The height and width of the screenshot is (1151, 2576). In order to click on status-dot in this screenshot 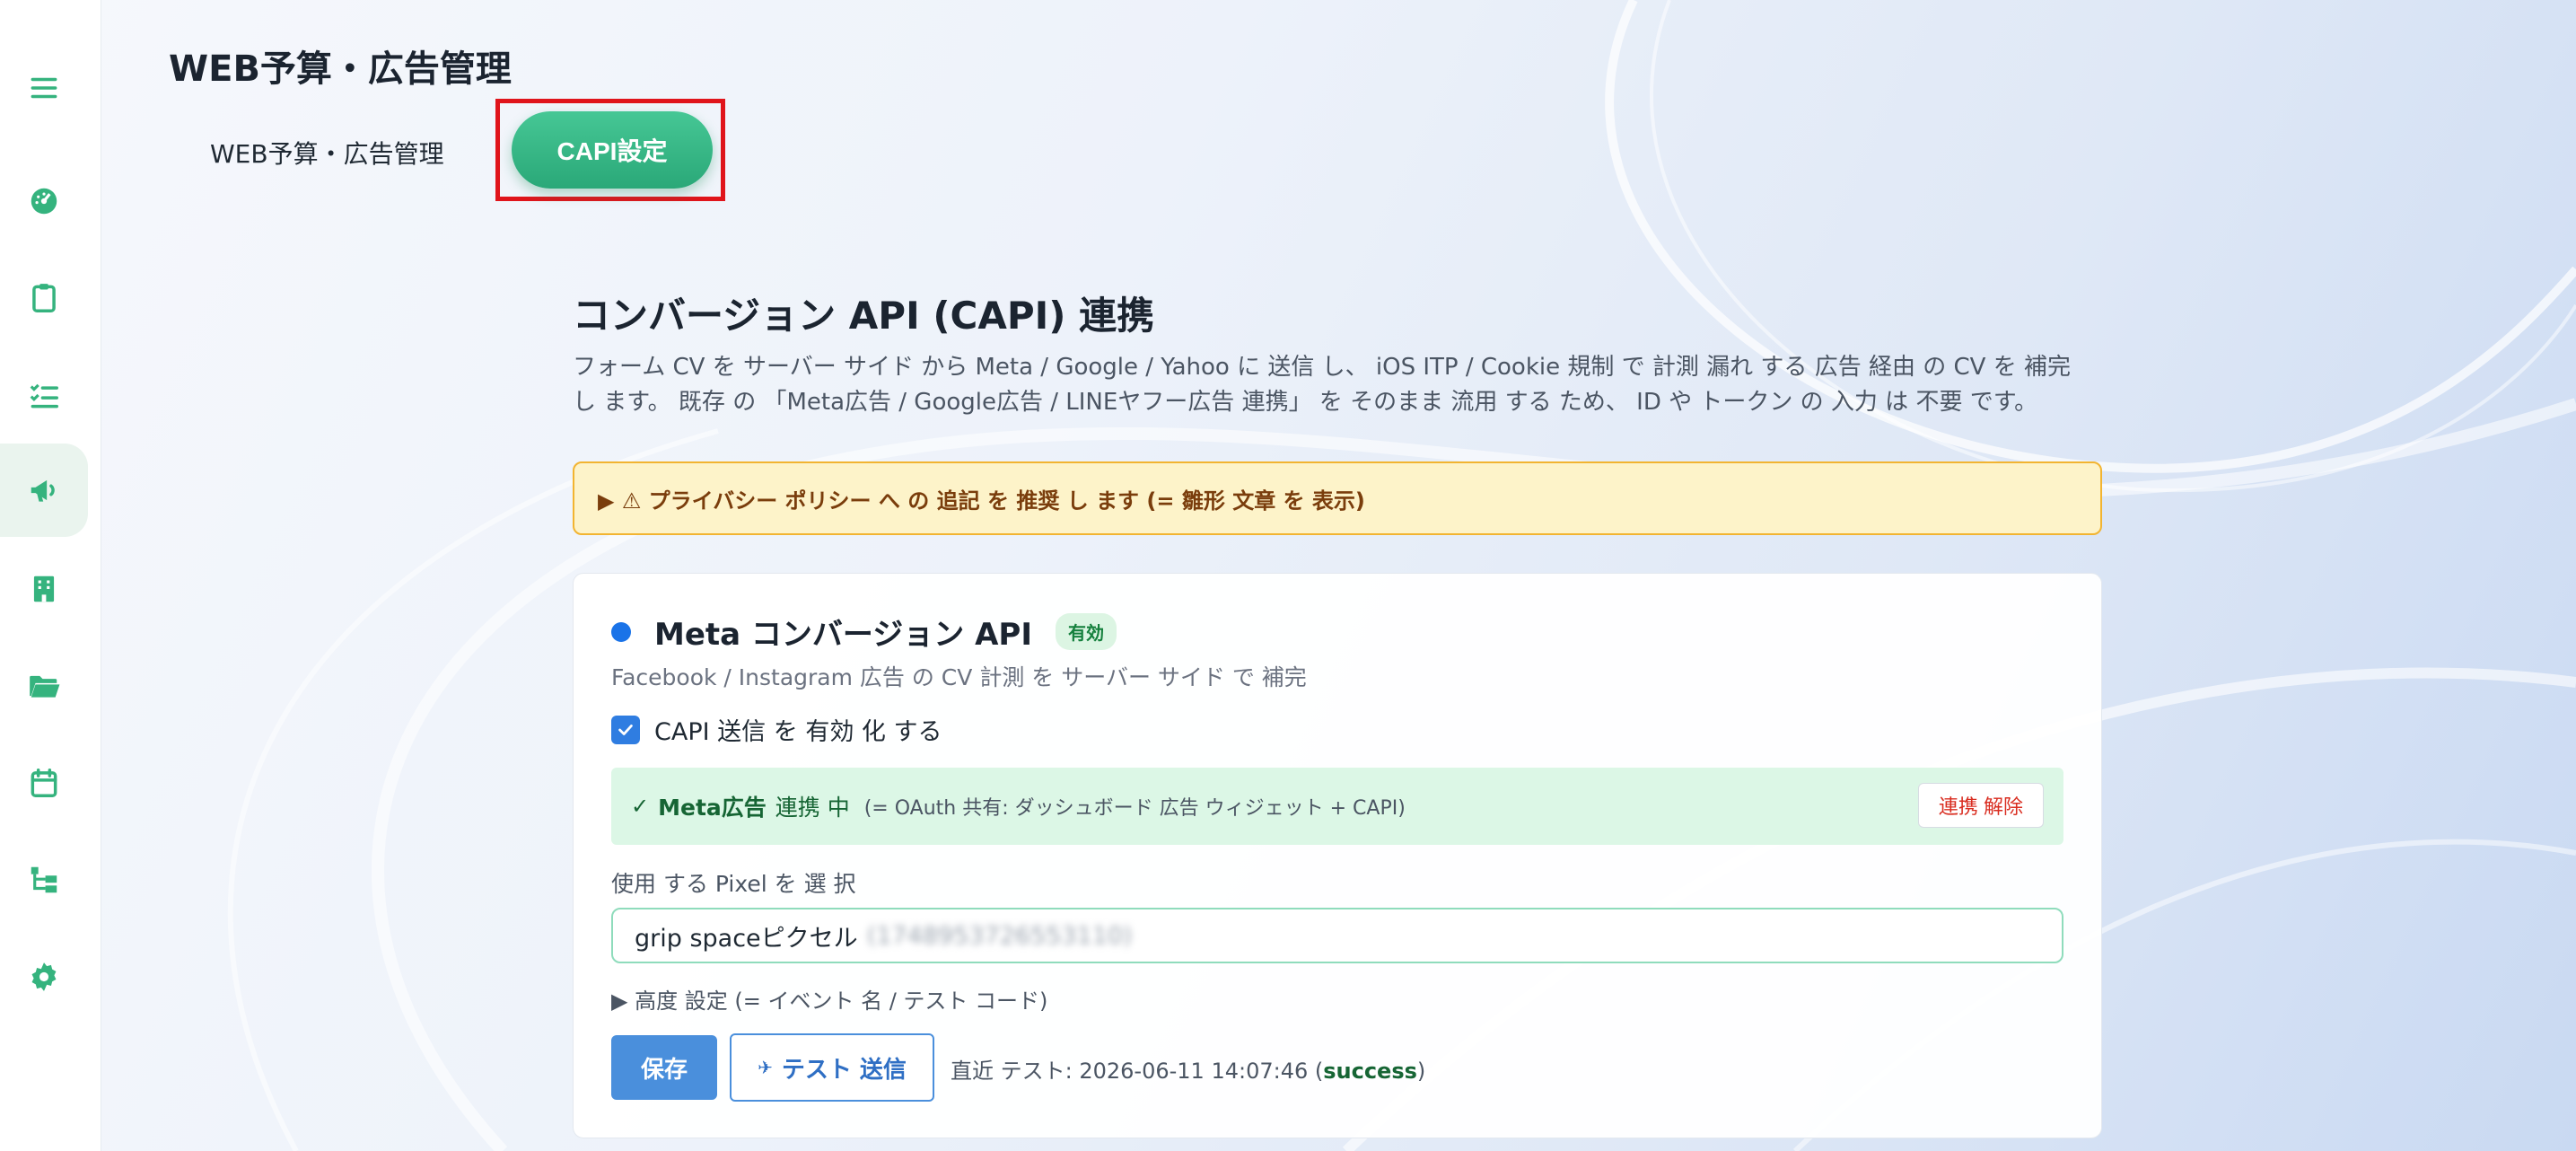, I will do `click(621, 631)`.